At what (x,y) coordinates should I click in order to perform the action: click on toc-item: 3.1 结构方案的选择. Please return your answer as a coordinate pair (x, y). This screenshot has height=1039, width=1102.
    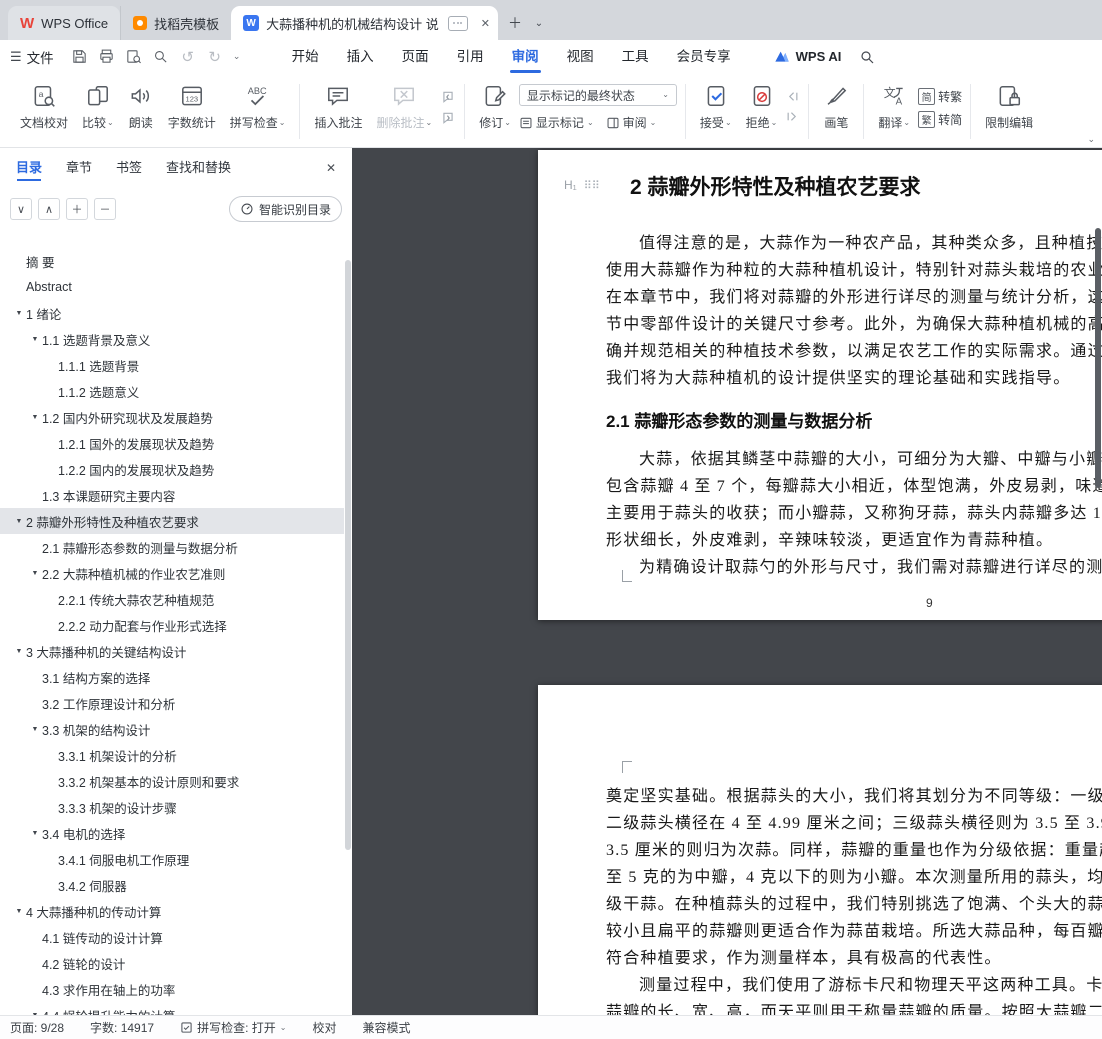
    Looking at the image, I should click on (172, 677).